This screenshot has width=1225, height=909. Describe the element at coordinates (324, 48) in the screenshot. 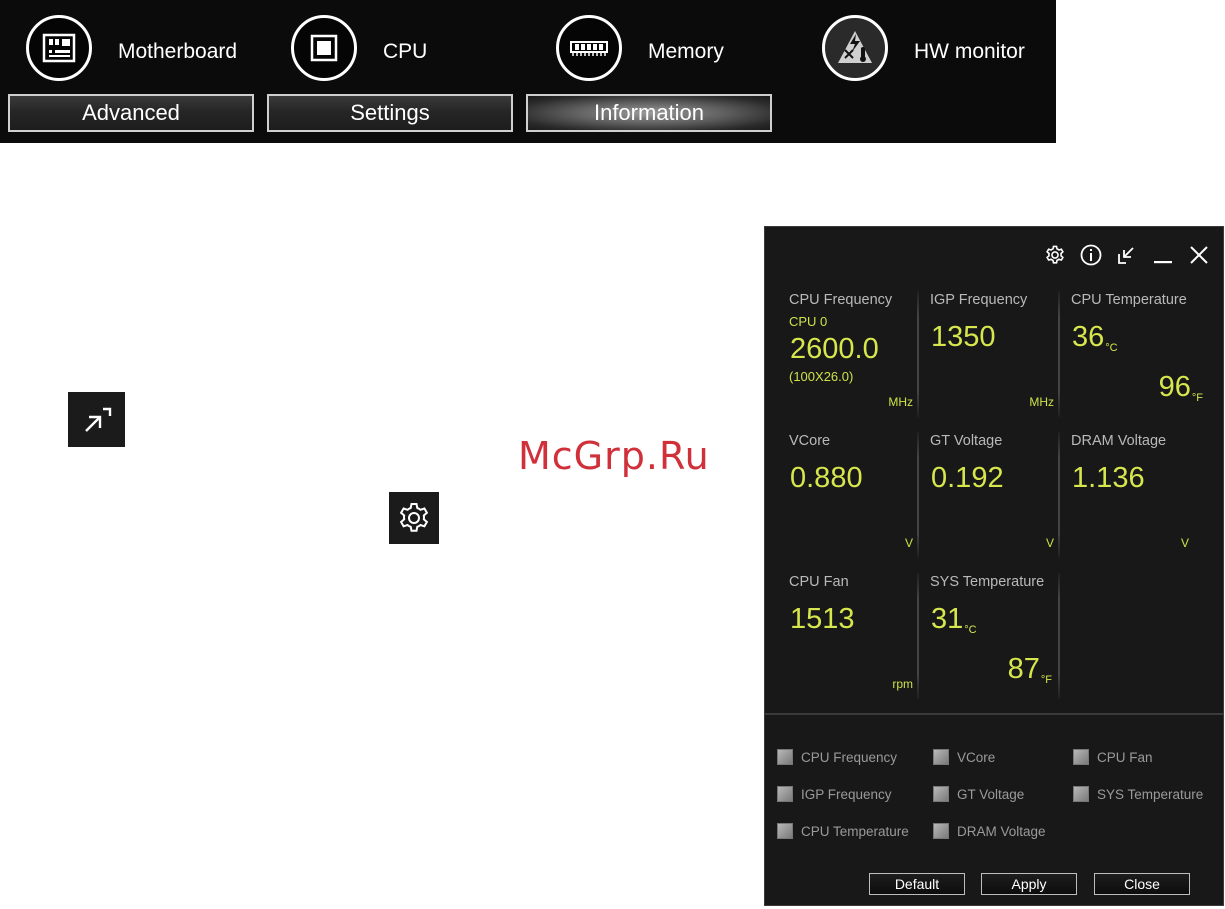

I see `cpu-chip-icon` at that location.